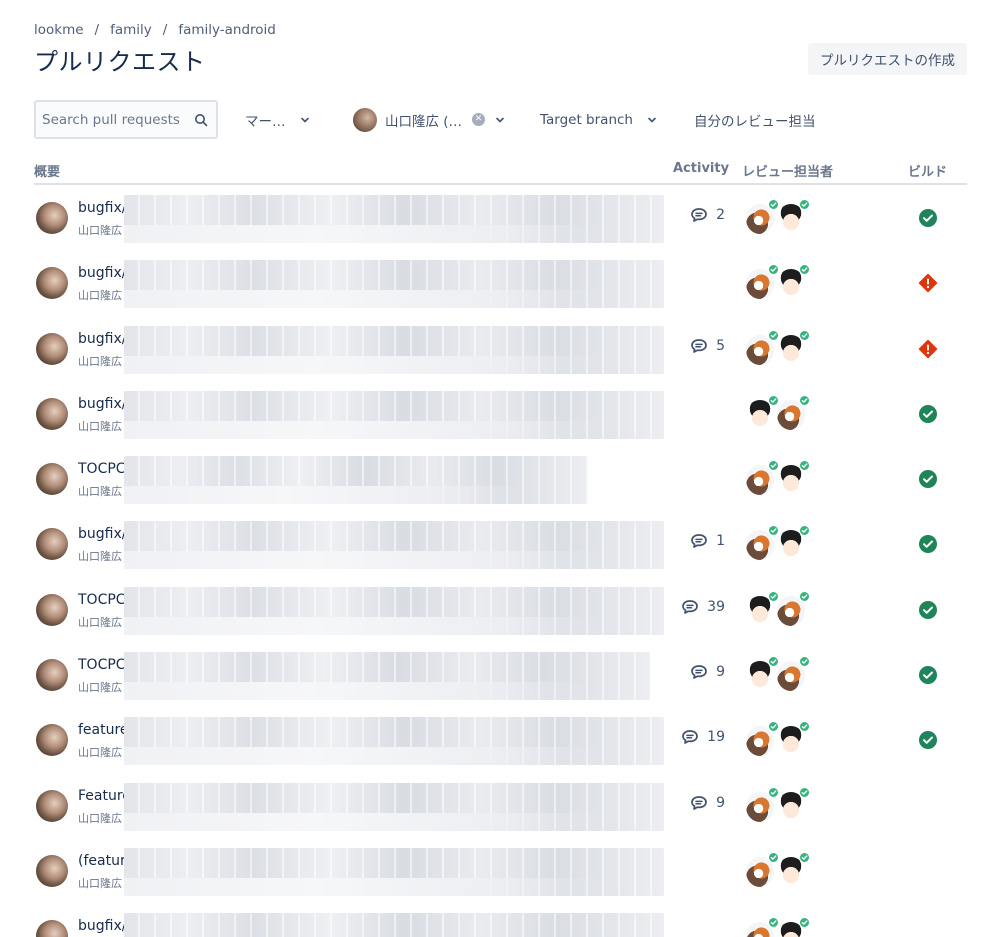  I want to click on comment-count: 5, so click(720, 345).